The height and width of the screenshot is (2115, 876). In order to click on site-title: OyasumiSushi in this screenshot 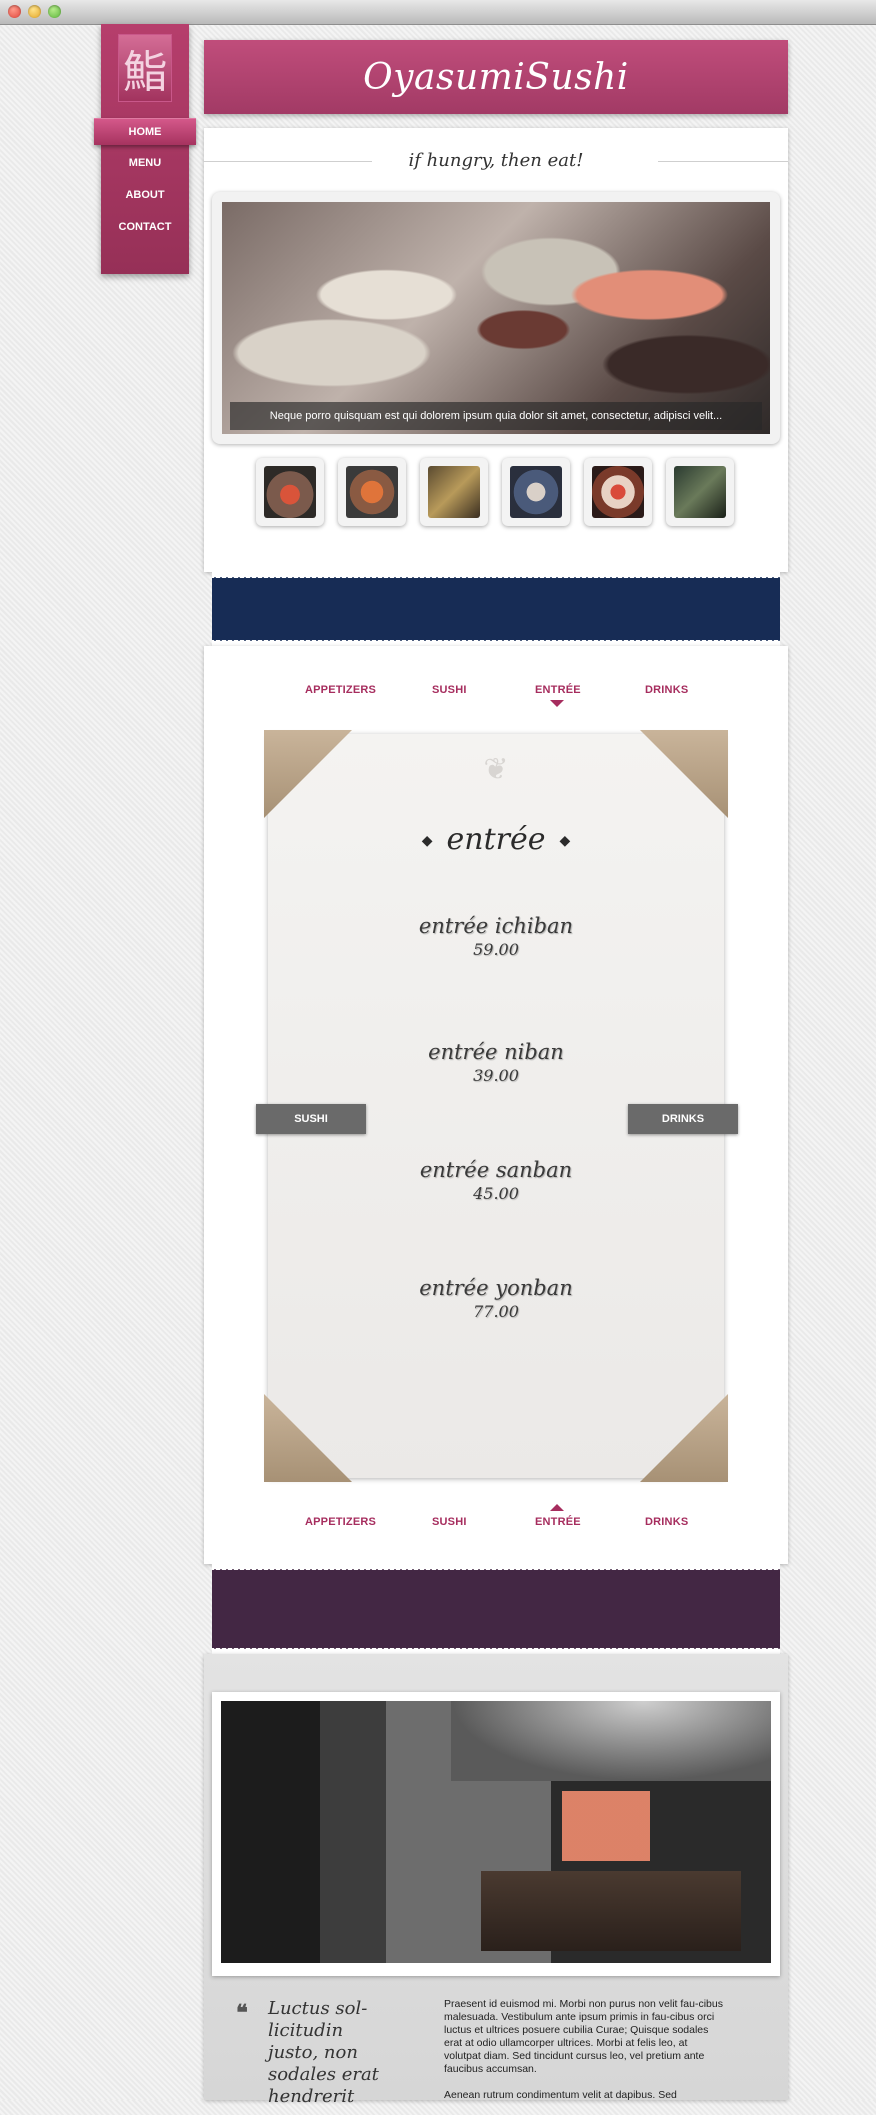, I will do `click(496, 77)`.